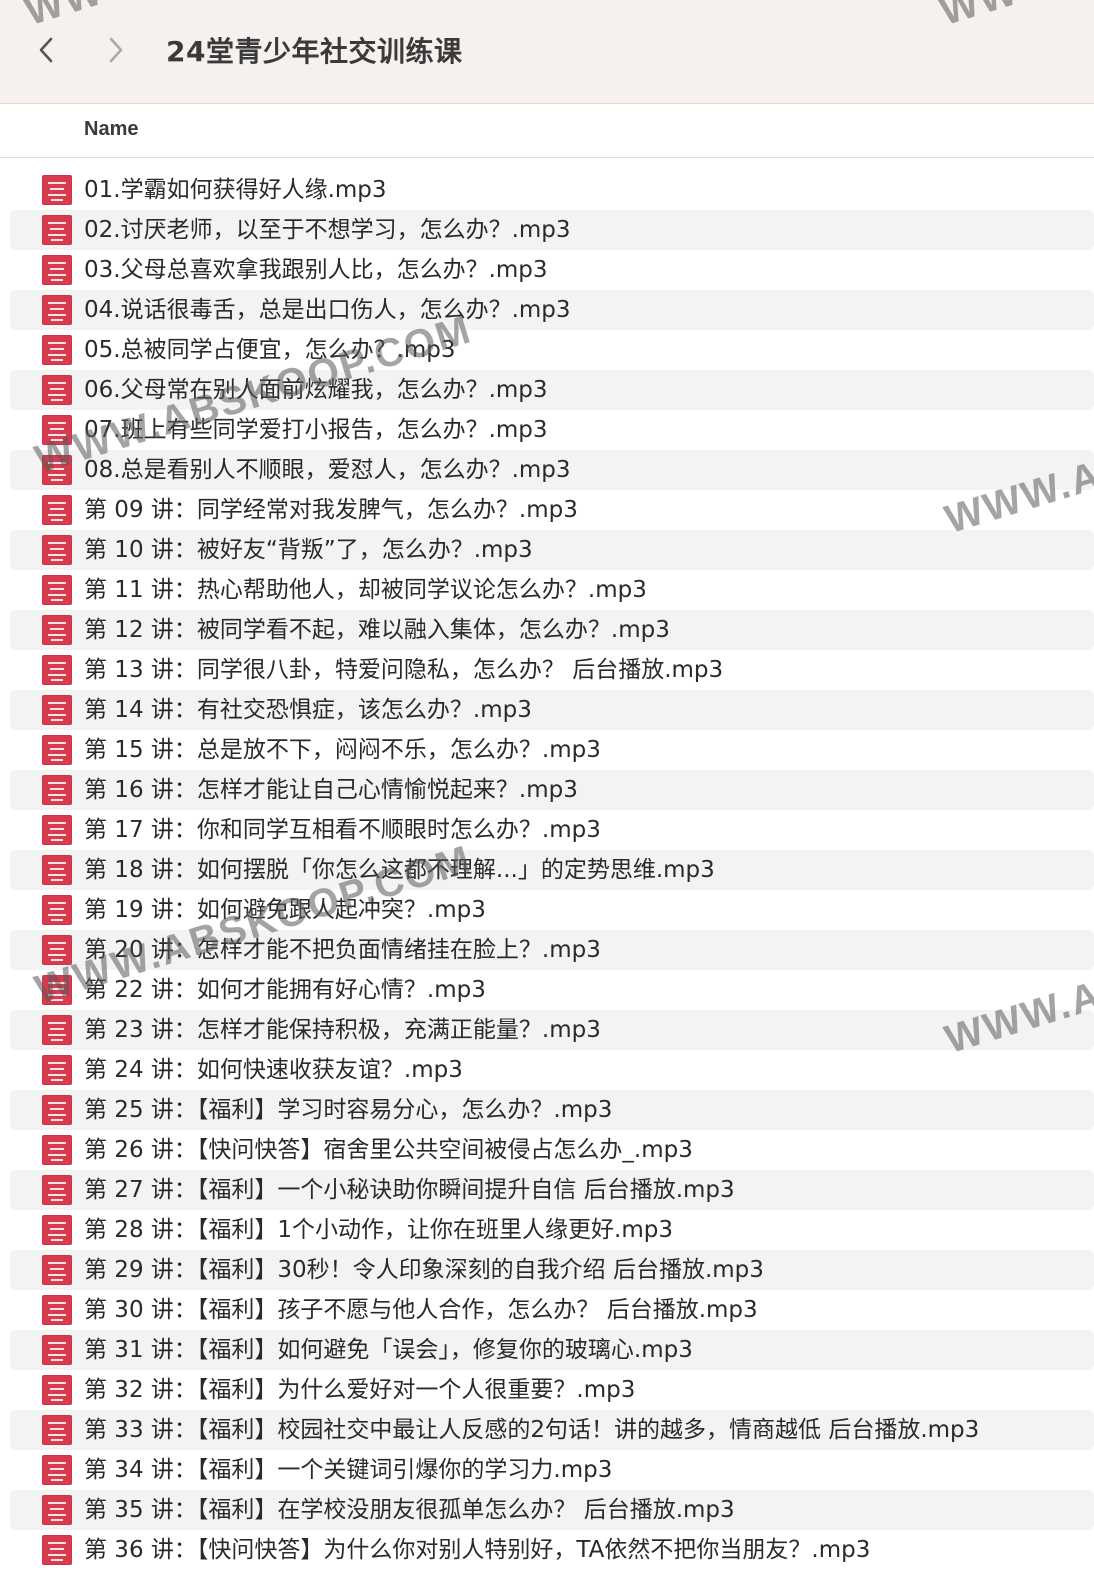 This screenshot has height=1592, width=1094. What do you see at coordinates (285, 990) in the screenshot?
I see `file-name: 第 22 讲：如何才能拥有好心情？.mp3` at bounding box center [285, 990].